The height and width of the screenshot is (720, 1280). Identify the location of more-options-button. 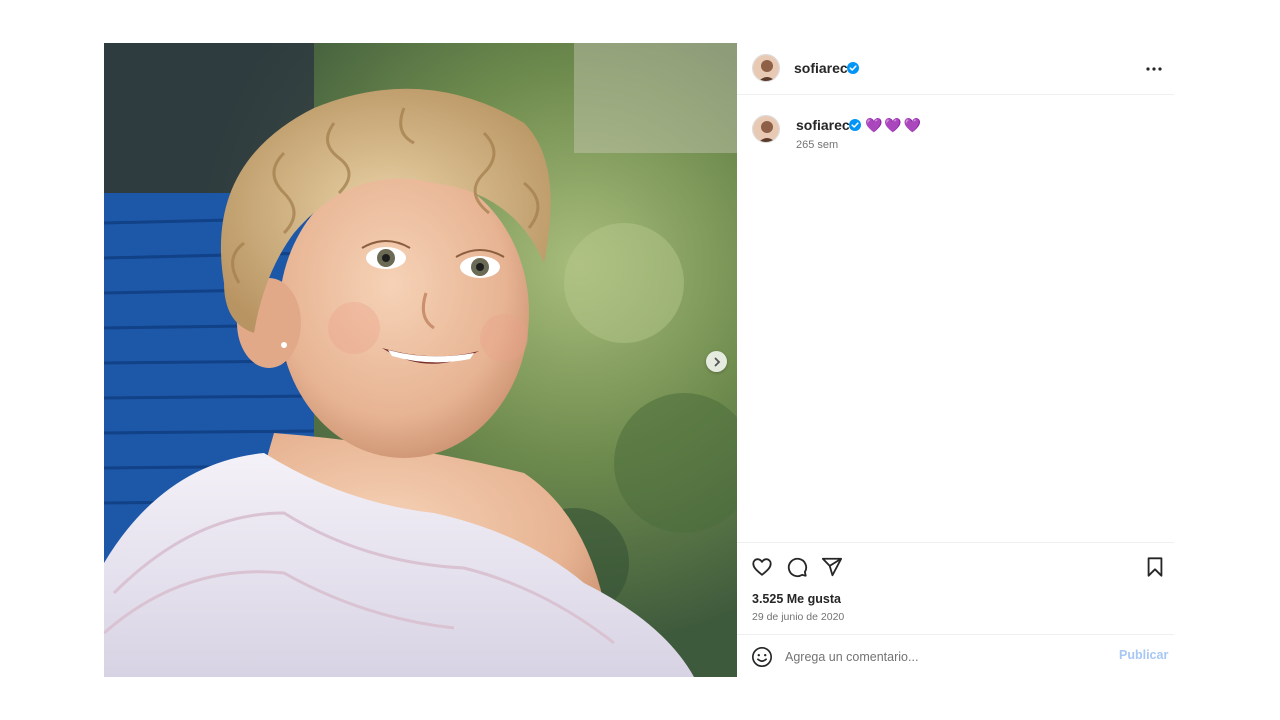
(1154, 69).